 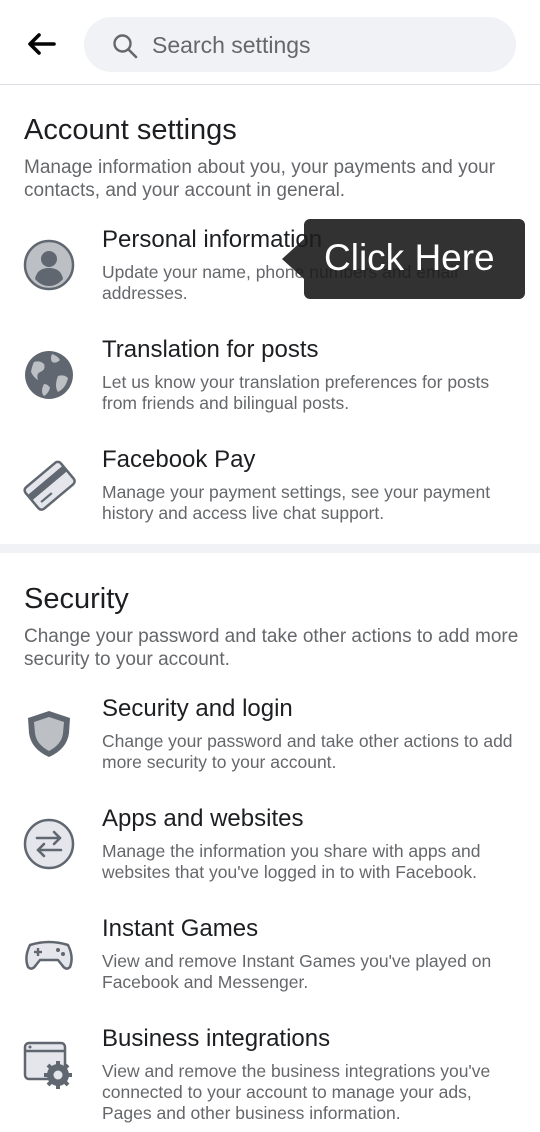 What do you see at coordinates (49, 734) in the screenshot?
I see `shield-icon` at bounding box center [49, 734].